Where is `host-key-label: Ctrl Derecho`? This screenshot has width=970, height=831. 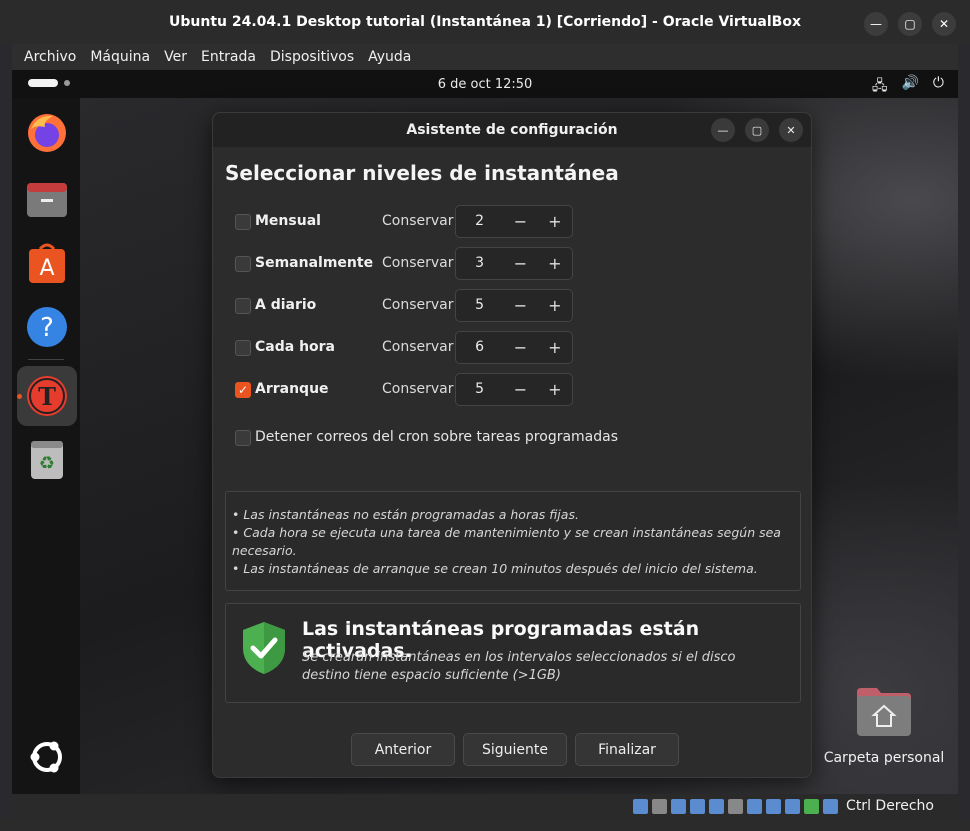 host-key-label: Ctrl Derecho is located at coordinates (890, 806).